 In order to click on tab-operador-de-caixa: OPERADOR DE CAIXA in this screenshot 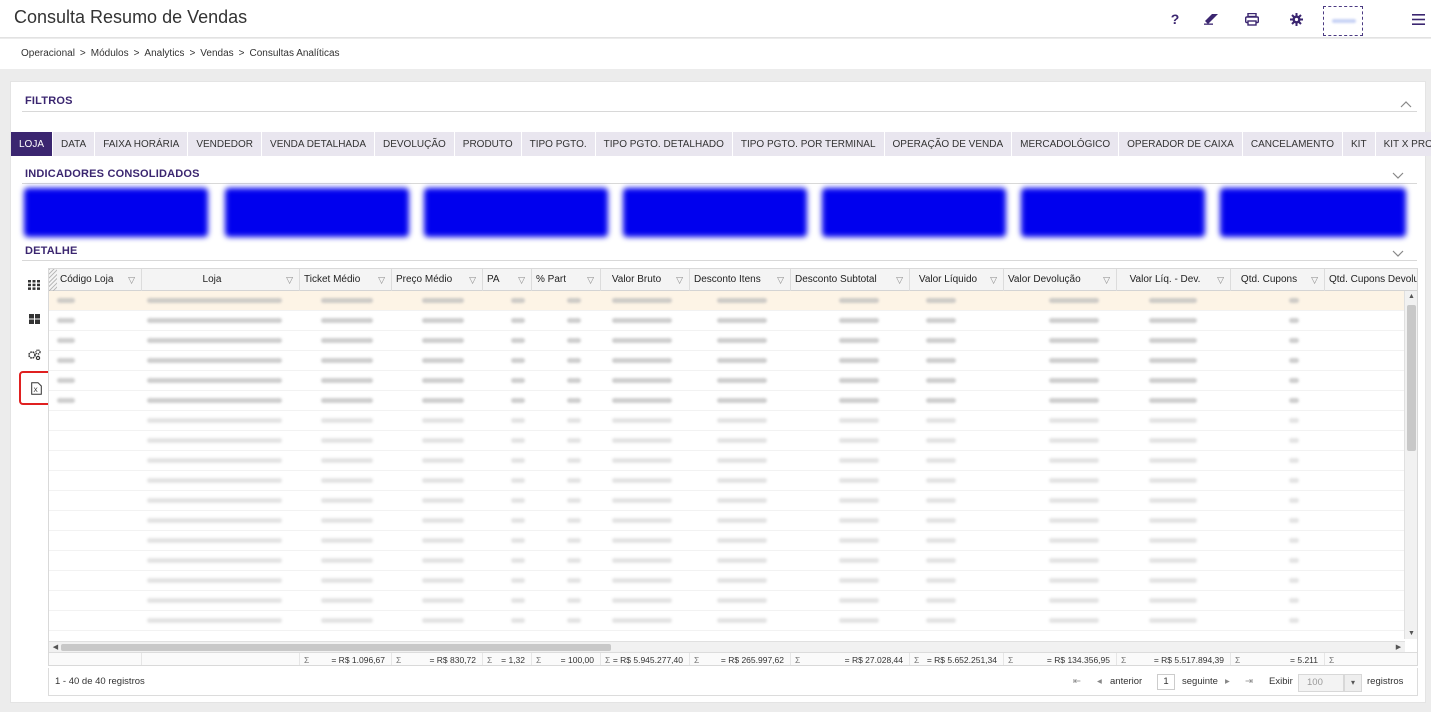, I will do `click(1181, 144)`.